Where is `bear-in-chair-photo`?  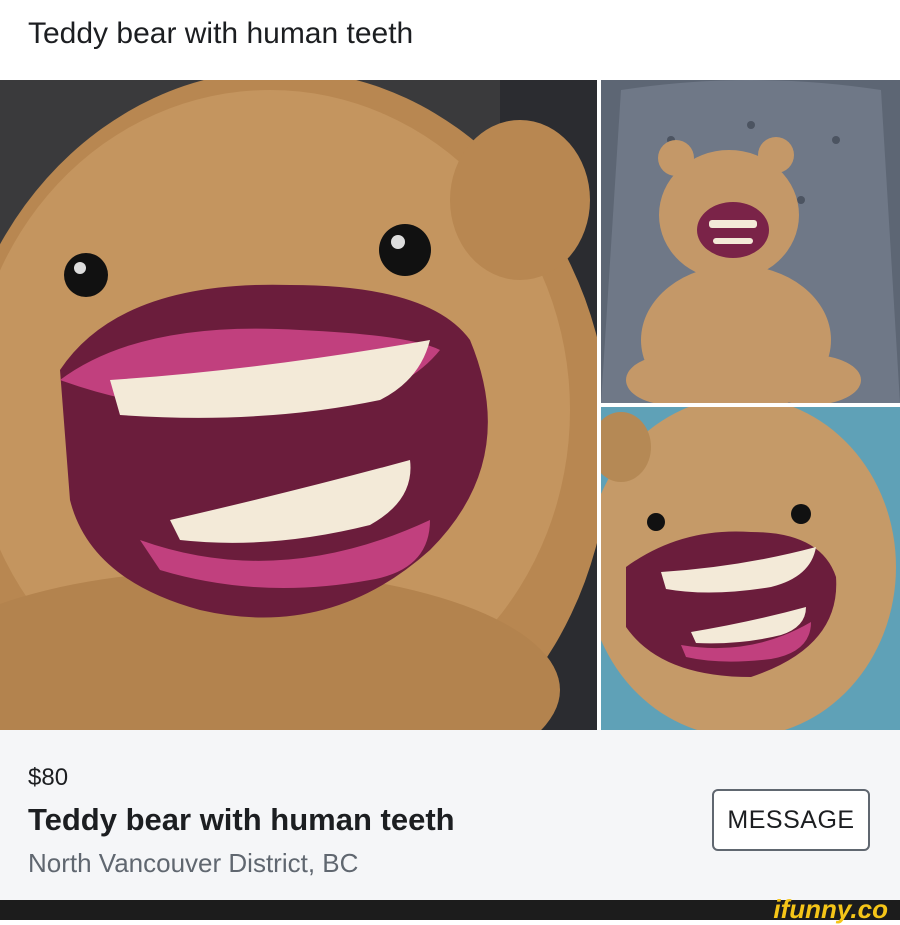
bear-in-chair-photo is located at coordinates (750, 241).